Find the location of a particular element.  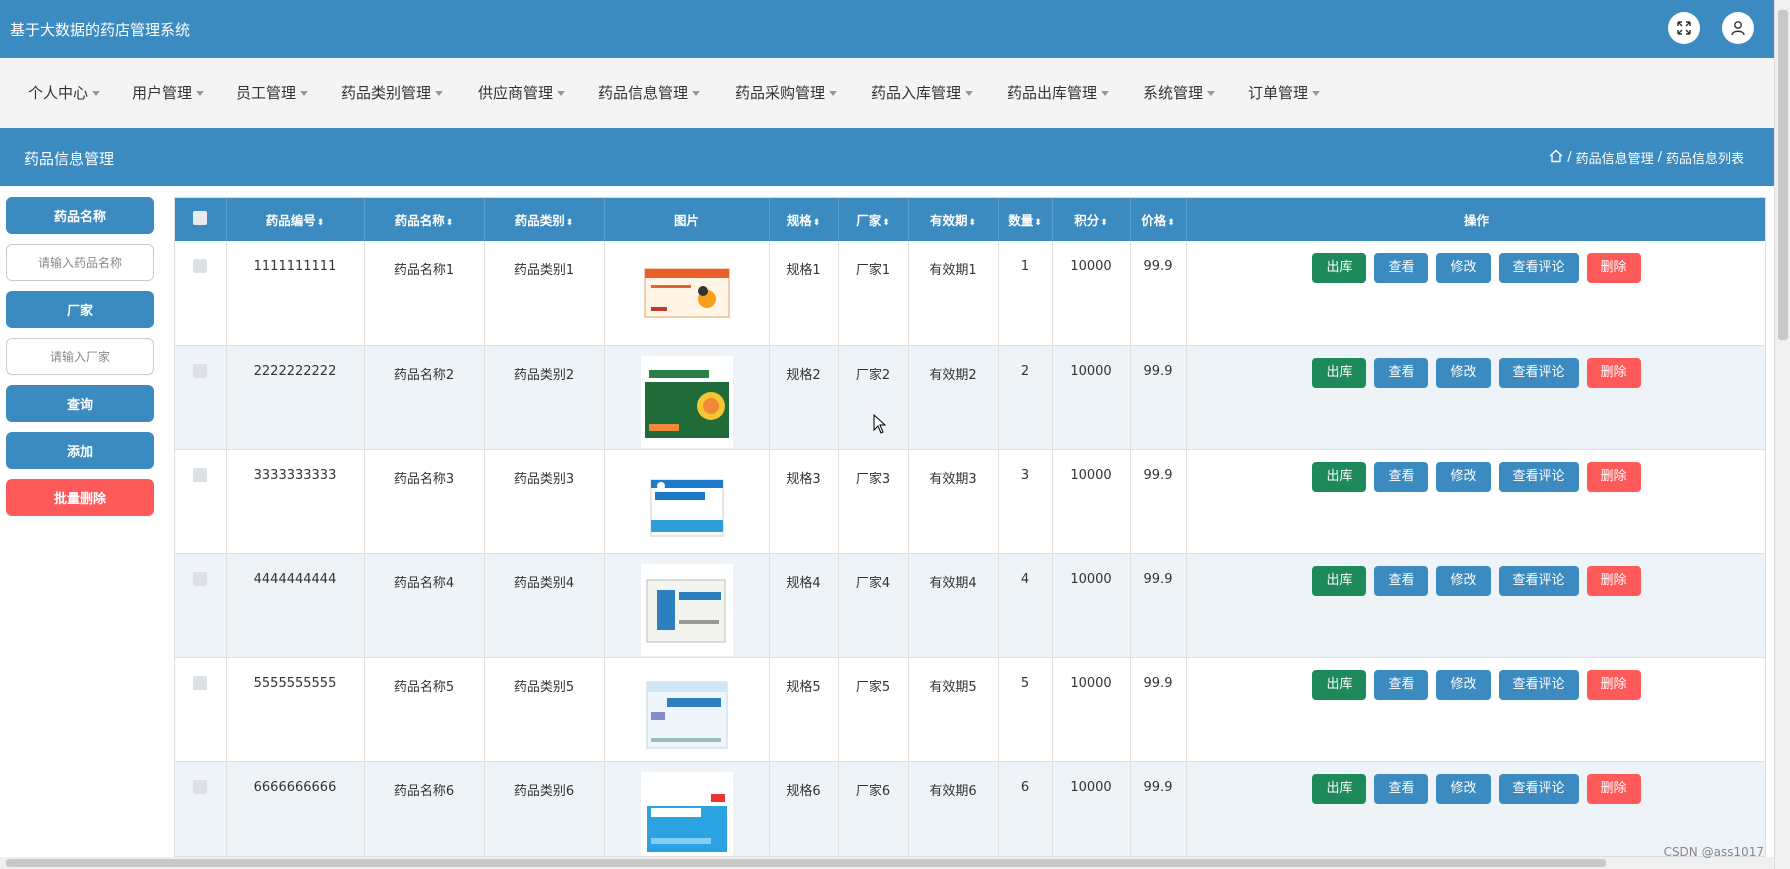

user-icon is located at coordinates (1738, 28).